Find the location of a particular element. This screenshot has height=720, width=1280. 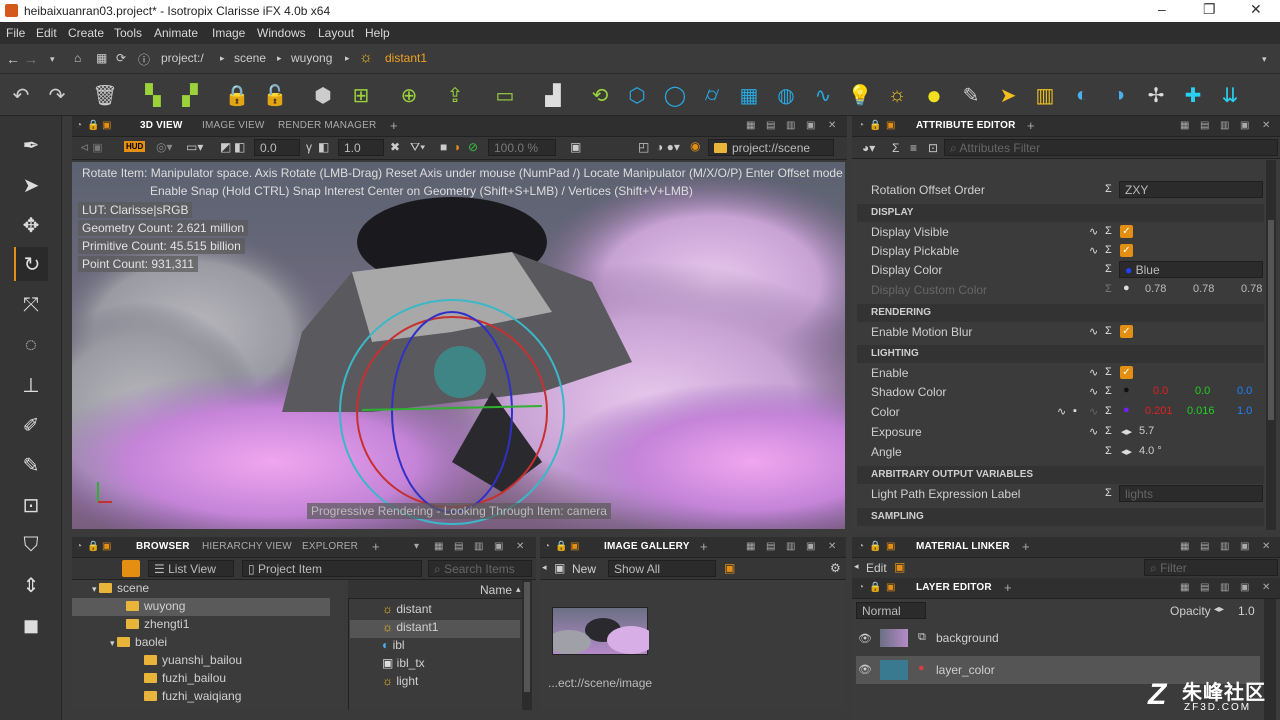

sort-arrow-icon: ▴ is located at coordinates (518, 589).